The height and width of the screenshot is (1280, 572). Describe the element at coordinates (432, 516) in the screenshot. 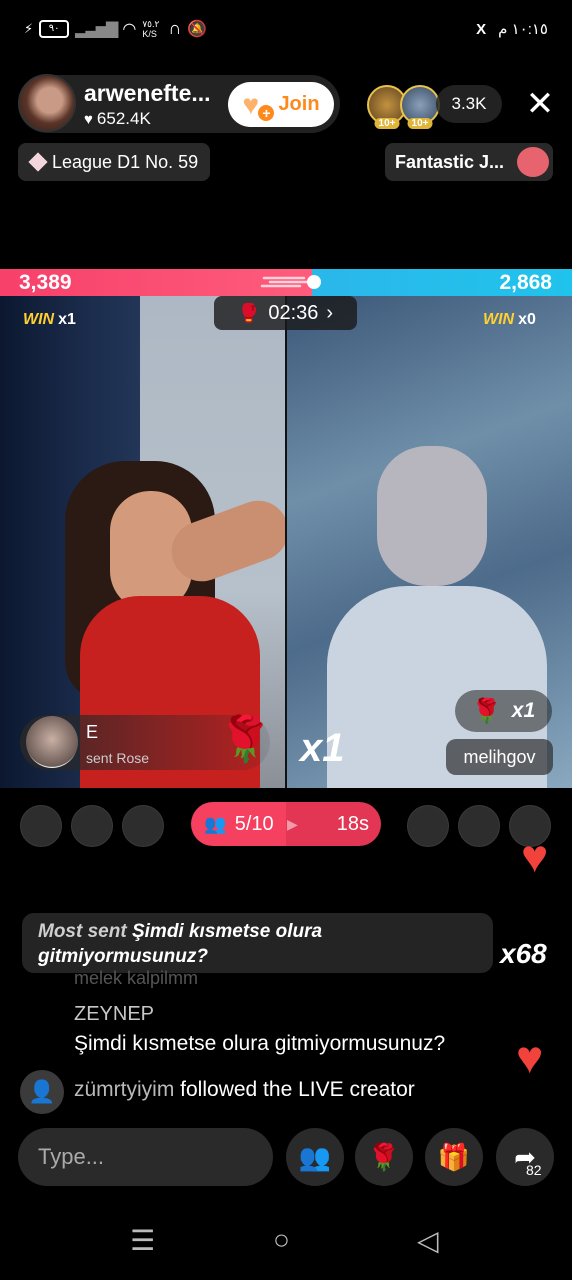

I see `opponent-figure` at that location.